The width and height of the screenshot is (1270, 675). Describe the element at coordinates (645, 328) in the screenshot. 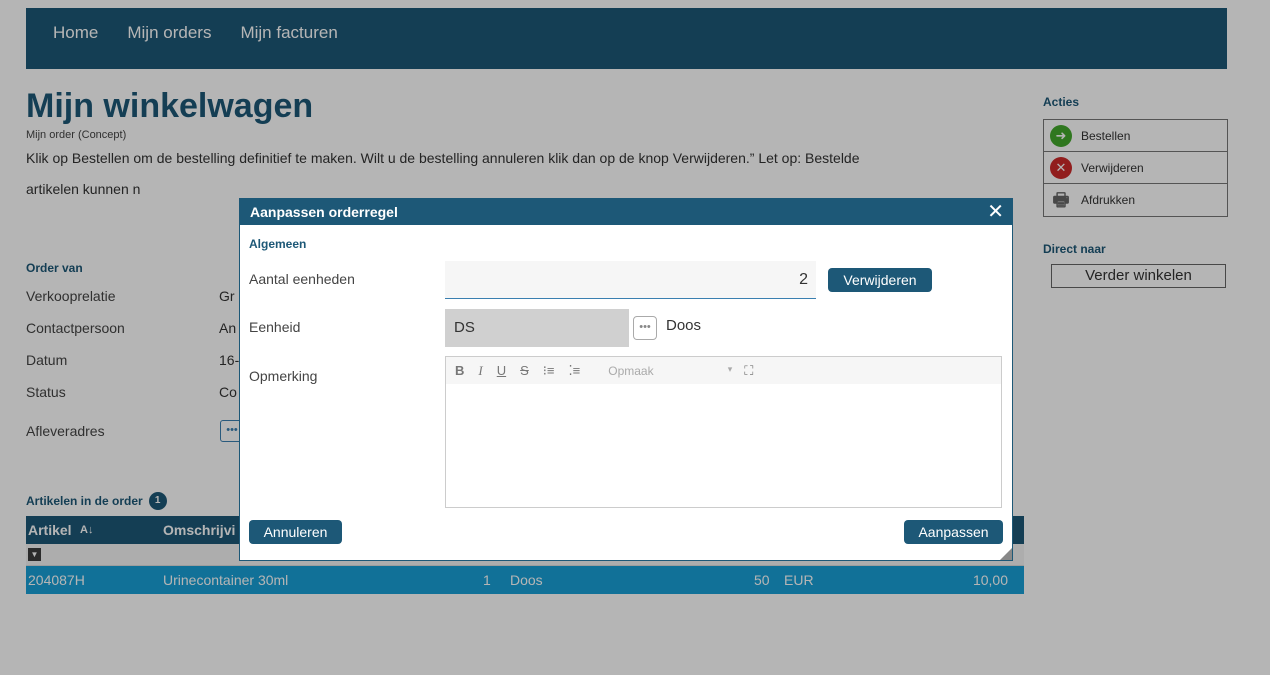

I see `unit-picker-button: •••` at that location.